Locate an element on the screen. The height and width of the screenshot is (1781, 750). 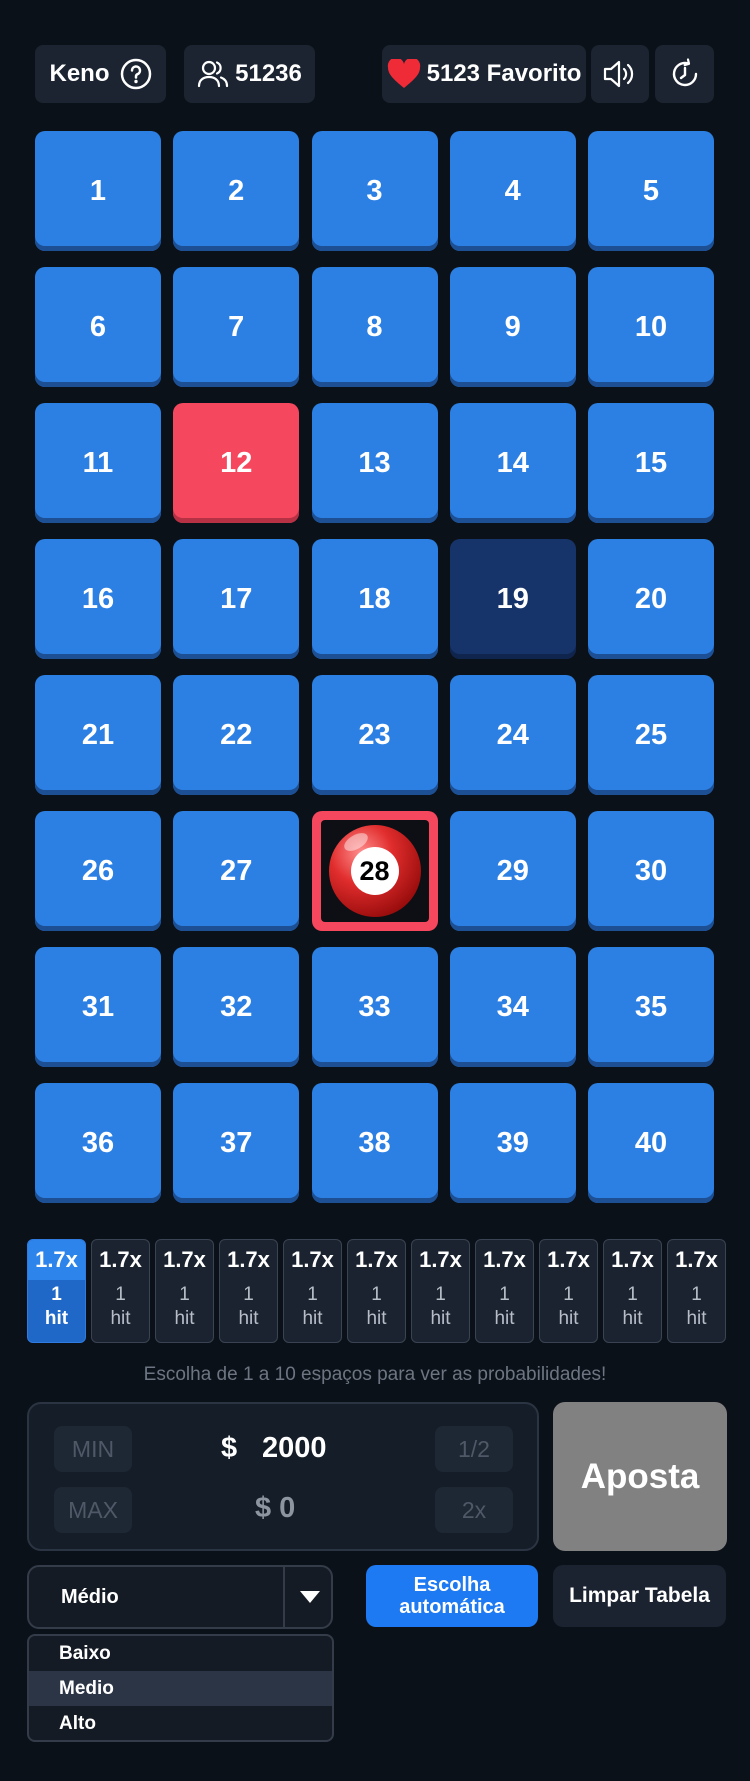
risk-option: Baixo is located at coordinates (180, 1653).